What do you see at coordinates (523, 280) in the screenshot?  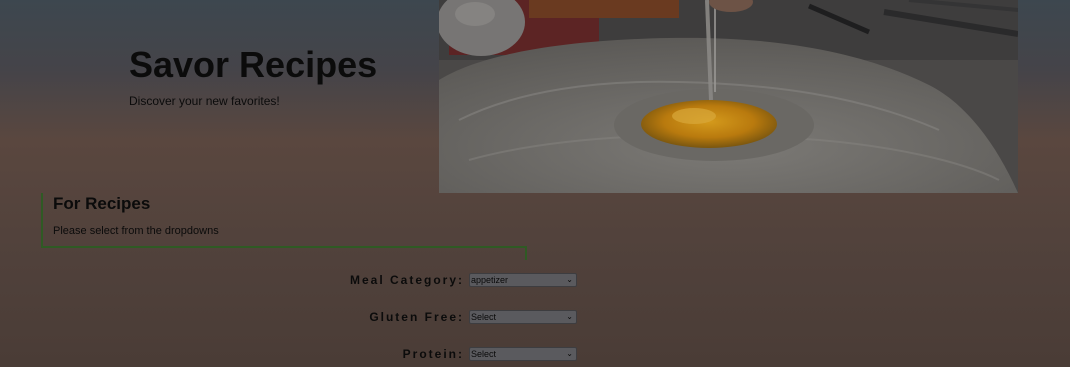 I see `meal-category-select: appetizer ⌄` at bounding box center [523, 280].